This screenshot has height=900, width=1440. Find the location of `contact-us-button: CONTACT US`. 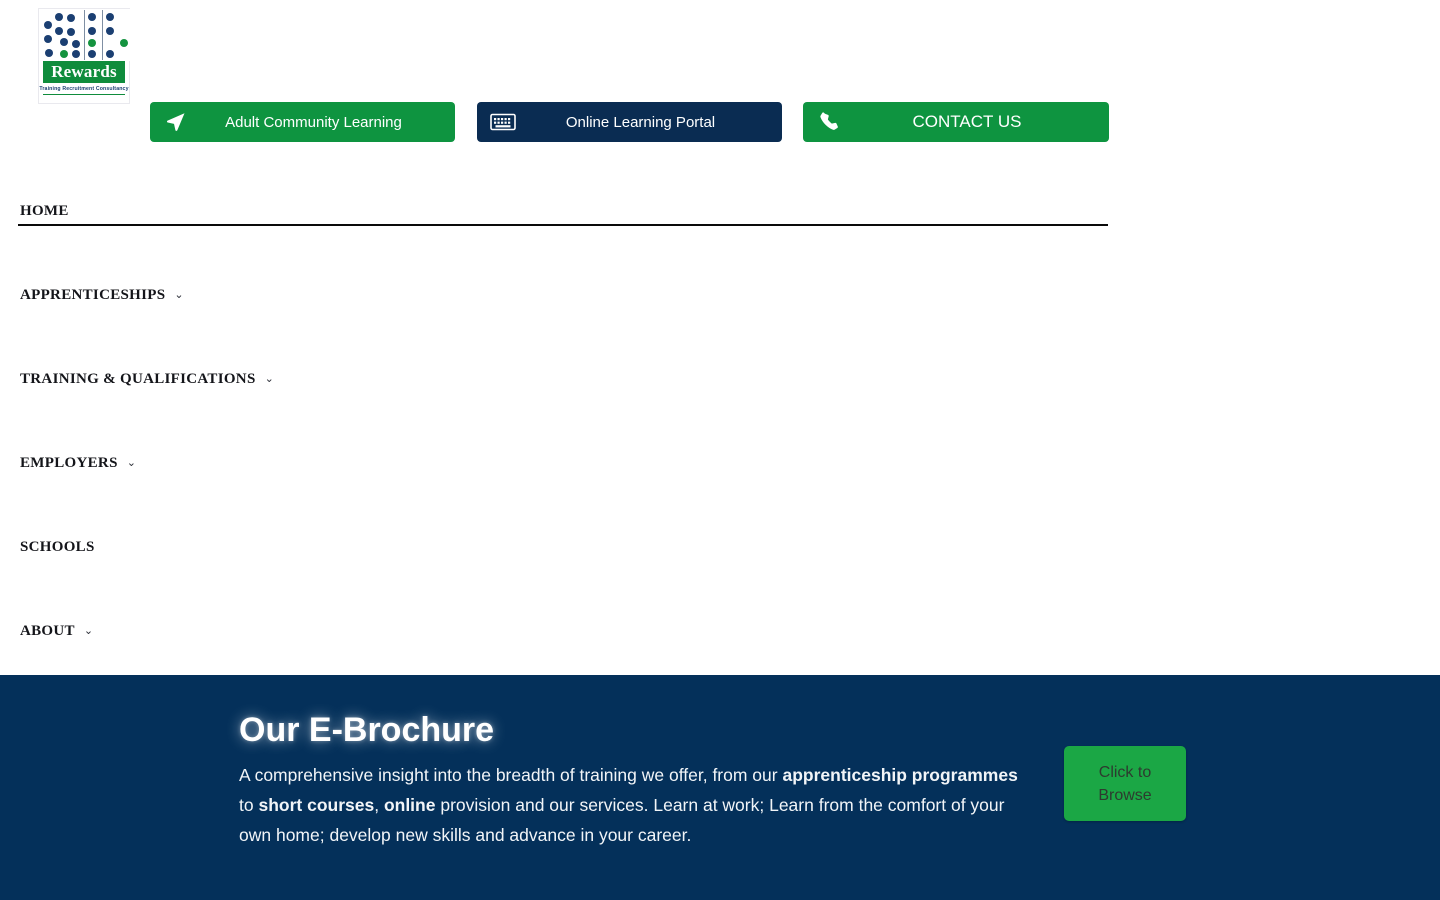

contact-us-button: CONTACT US is located at coordinates (956, 122).